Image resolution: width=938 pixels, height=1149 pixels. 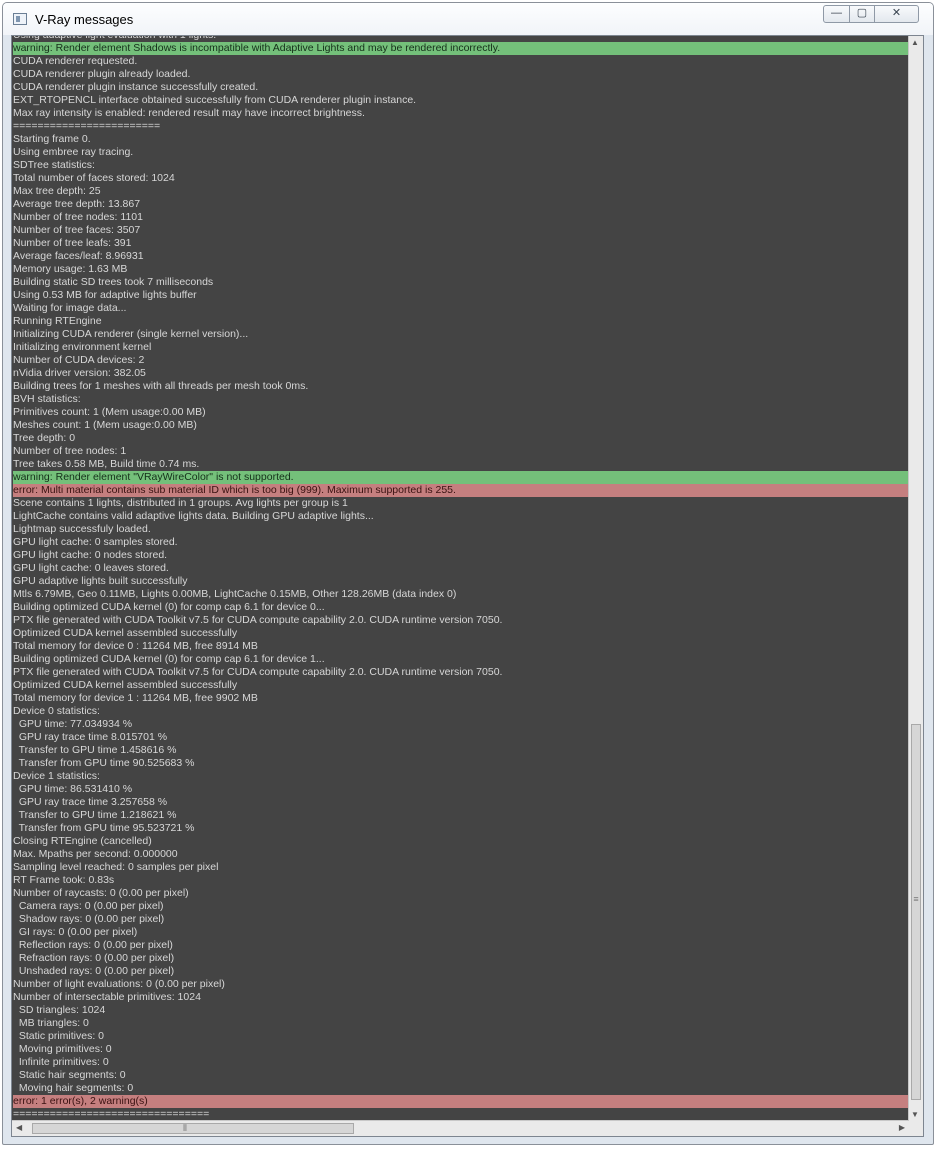 What do you see at coordinates (61, 1062) in the screenshot?
I see `log-line: Infinite primitives: 0` at bounding box center [61, 1062].